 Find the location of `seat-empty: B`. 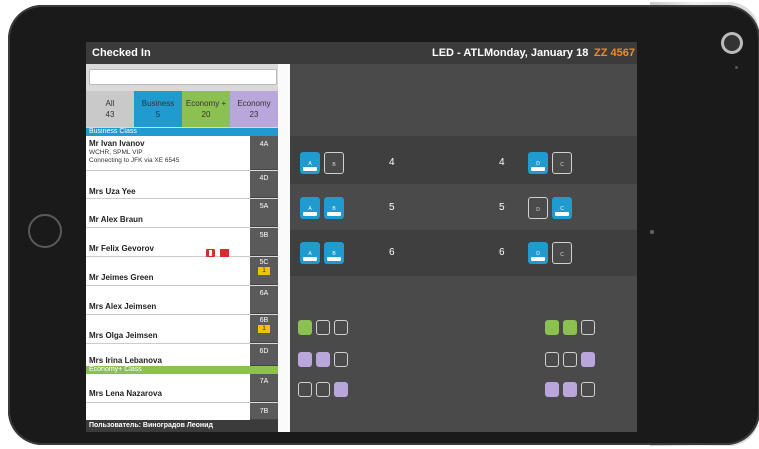

seat-empty: B is located at coordinates (334, 163).